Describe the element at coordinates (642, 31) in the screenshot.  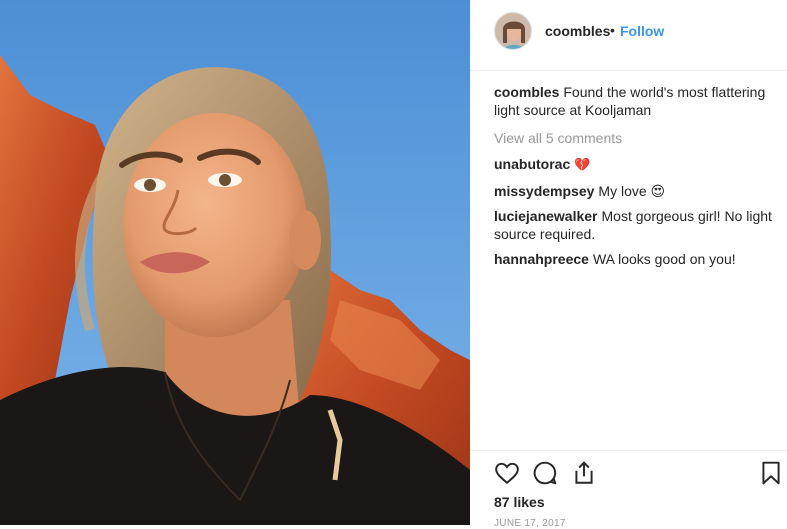
I see `follow-button: Follow` at that location.